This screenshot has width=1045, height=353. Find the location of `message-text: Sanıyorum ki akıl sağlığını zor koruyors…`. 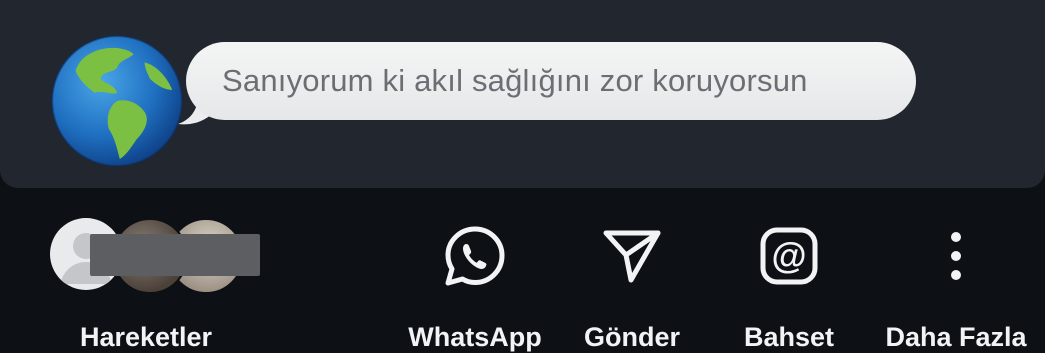

message-text: Sanıyorum ki akıl sağlığını zor koruyors… is located at coordinates (515, 80).